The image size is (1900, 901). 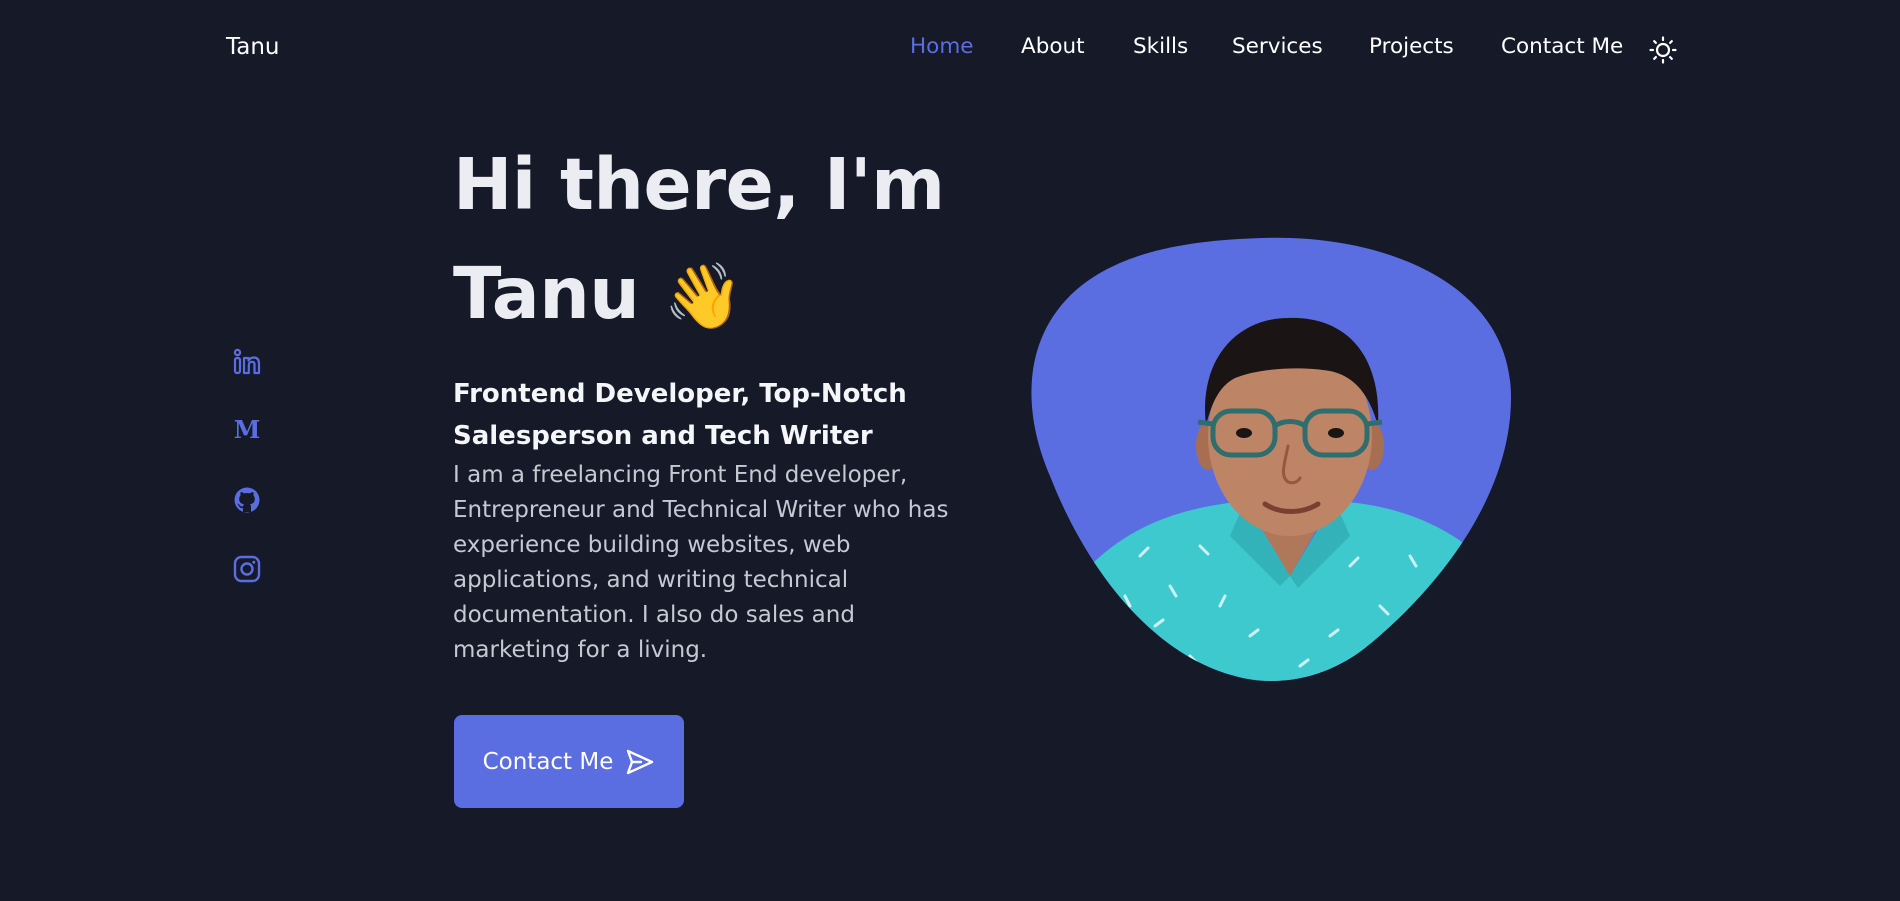 I want to click on nav-projects: Projects, so click(x=1411, y=46).